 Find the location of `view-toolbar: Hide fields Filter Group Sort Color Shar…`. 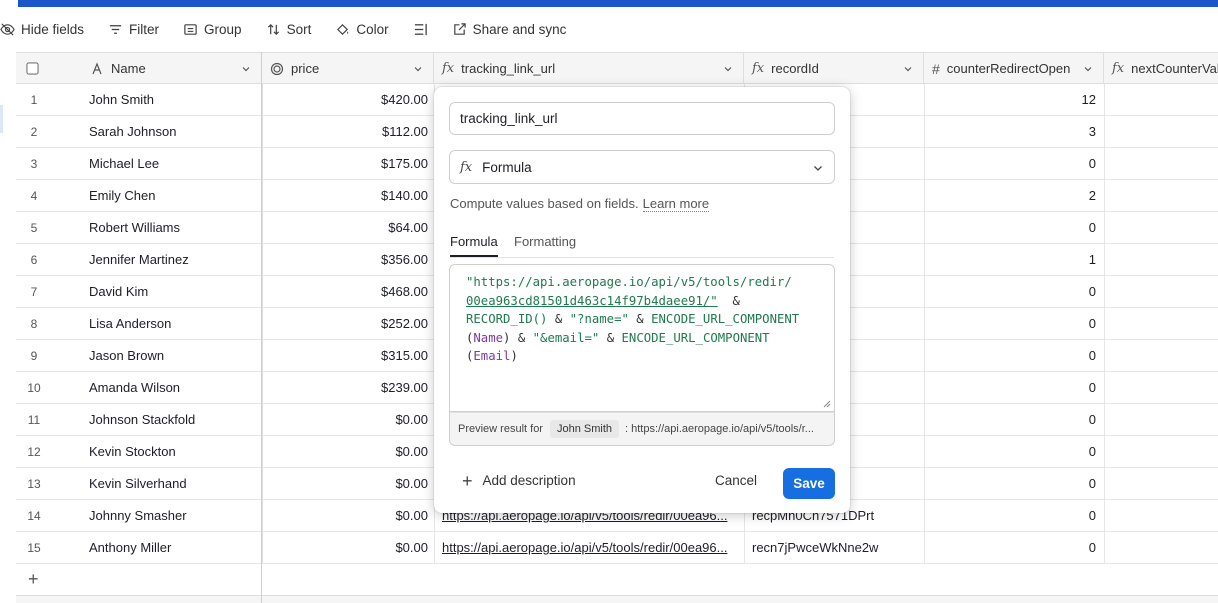

view-toolbar: Hide fields Filter Group Sort Color Shar… is located at coordinates (609, 29).